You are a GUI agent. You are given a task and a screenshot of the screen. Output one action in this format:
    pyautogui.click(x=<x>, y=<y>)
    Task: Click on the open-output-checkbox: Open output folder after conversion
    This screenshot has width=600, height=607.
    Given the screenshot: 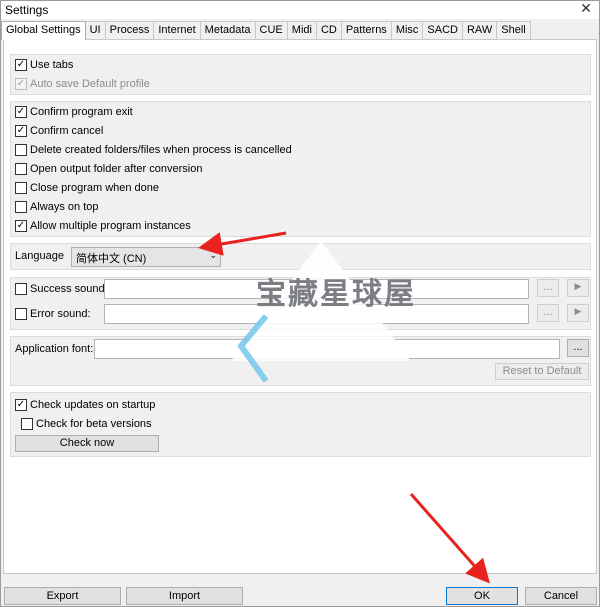 What is the action you would take?
    pyautogui.click(x=108, y=169)
    